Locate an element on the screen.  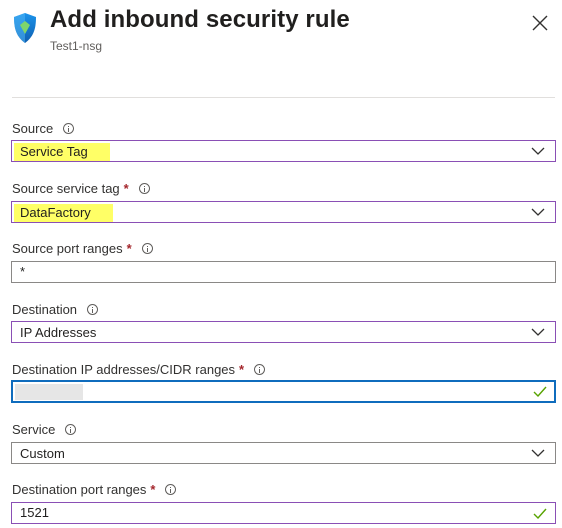
destination-port-ranges-label-text: Destination port ranges is located at coordinates (79, 489).